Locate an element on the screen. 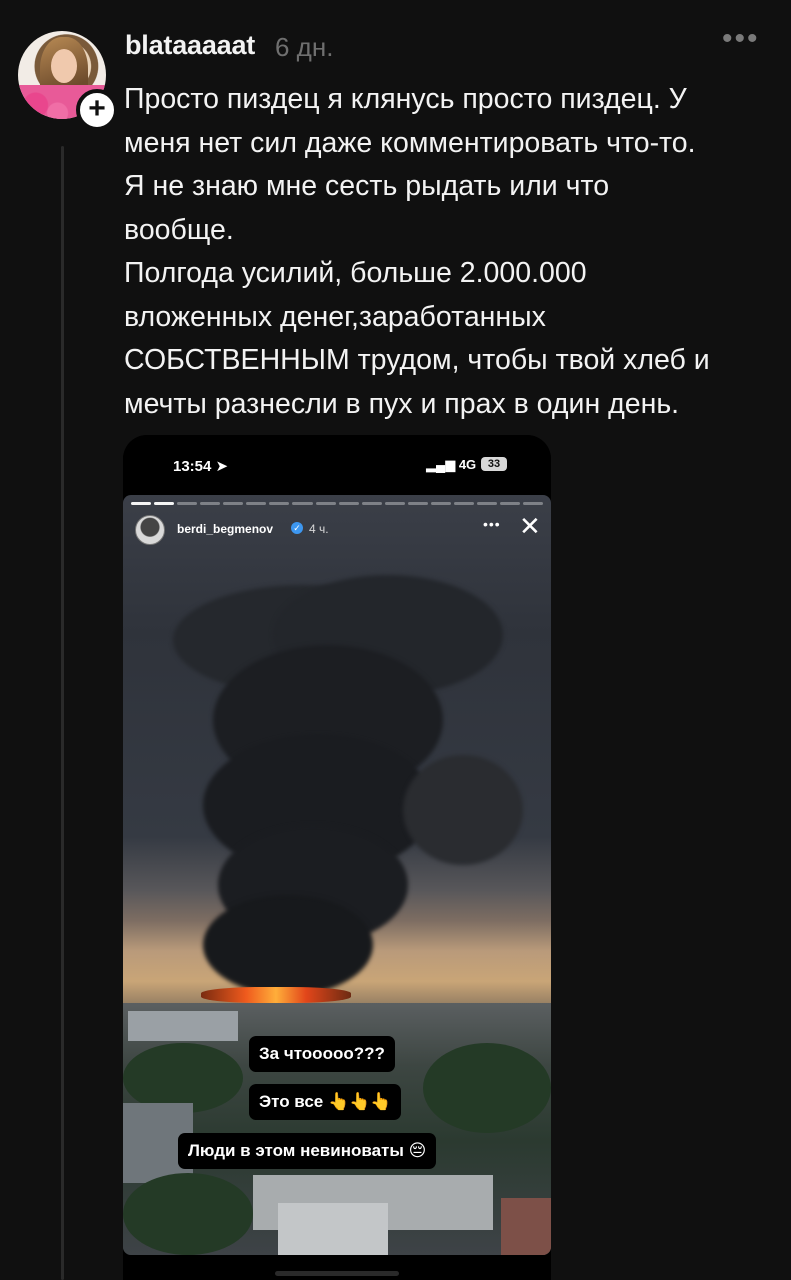 The width and height of the screenshot is (791, 1280). battery-icon: 33 is located at coordinates (494, 464).